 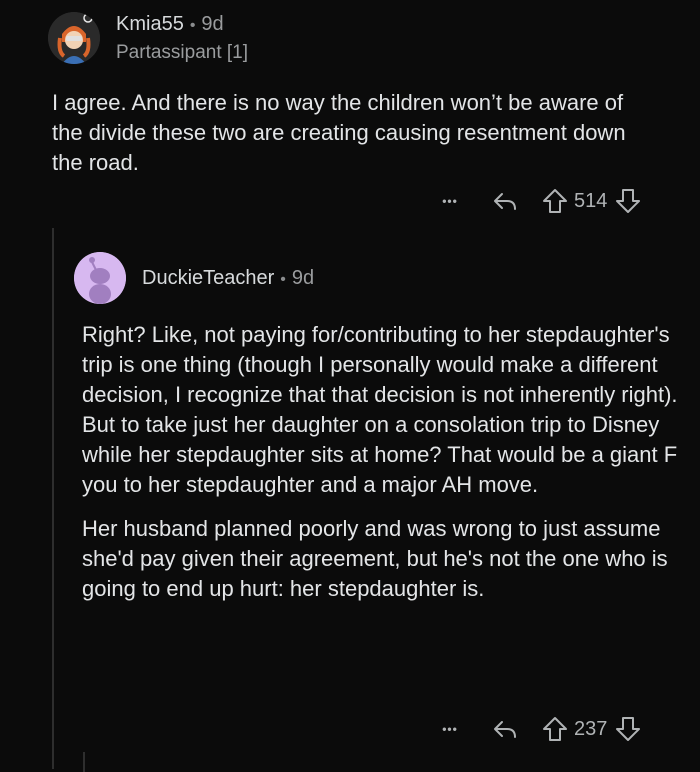 I want to click on snoo-avatar-icon, so click(x=100, y=278).